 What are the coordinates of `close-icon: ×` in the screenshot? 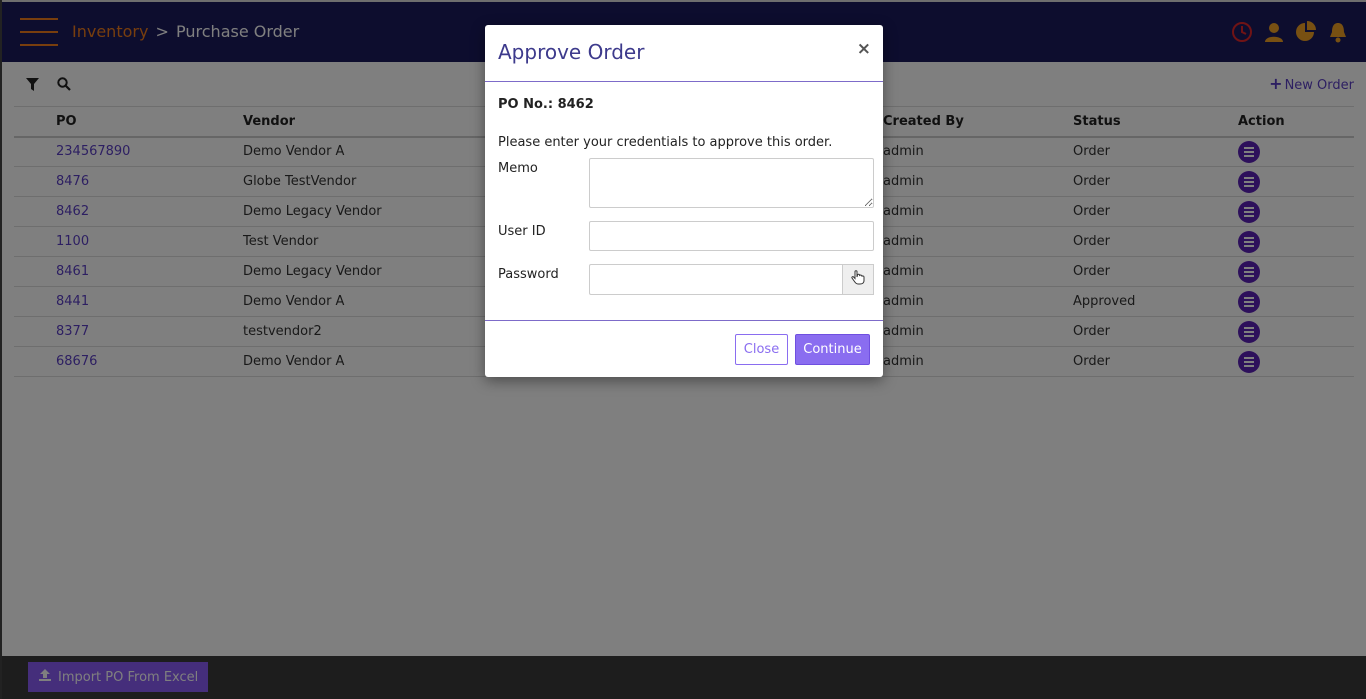 It's located at (864, 49).